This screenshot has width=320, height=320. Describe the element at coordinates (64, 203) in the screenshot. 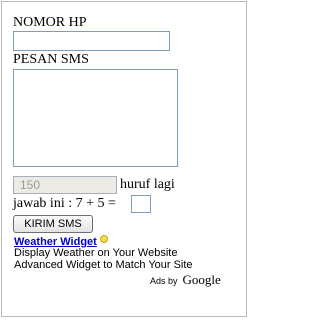

I see `captcha-question: jawab ini : 7 + 5 =` at that location.